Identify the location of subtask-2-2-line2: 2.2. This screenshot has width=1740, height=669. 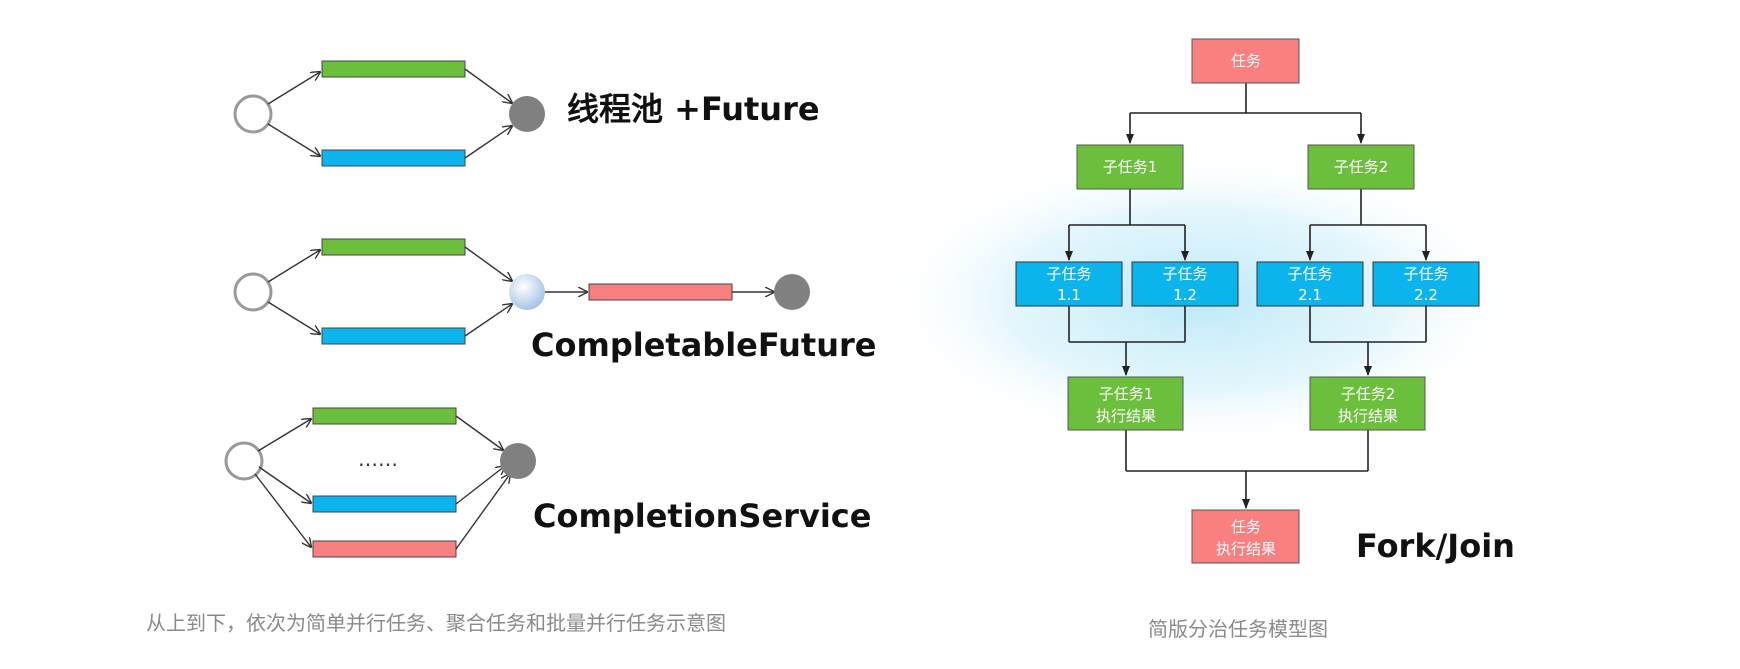
(1426, 295).